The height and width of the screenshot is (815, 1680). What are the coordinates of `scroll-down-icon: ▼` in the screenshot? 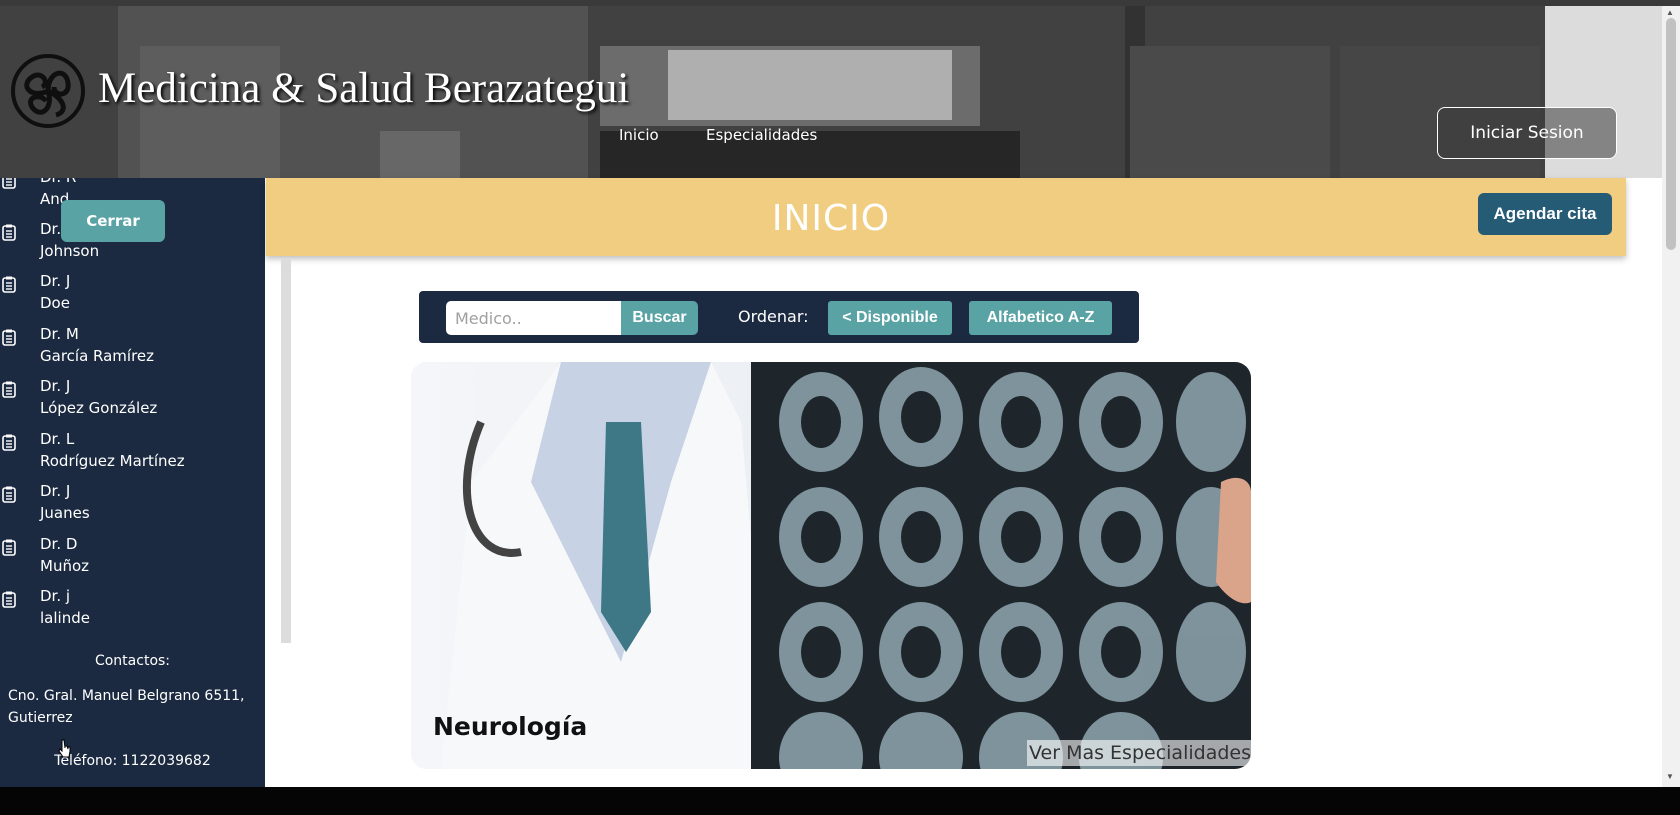 It's located at (1670, 776).